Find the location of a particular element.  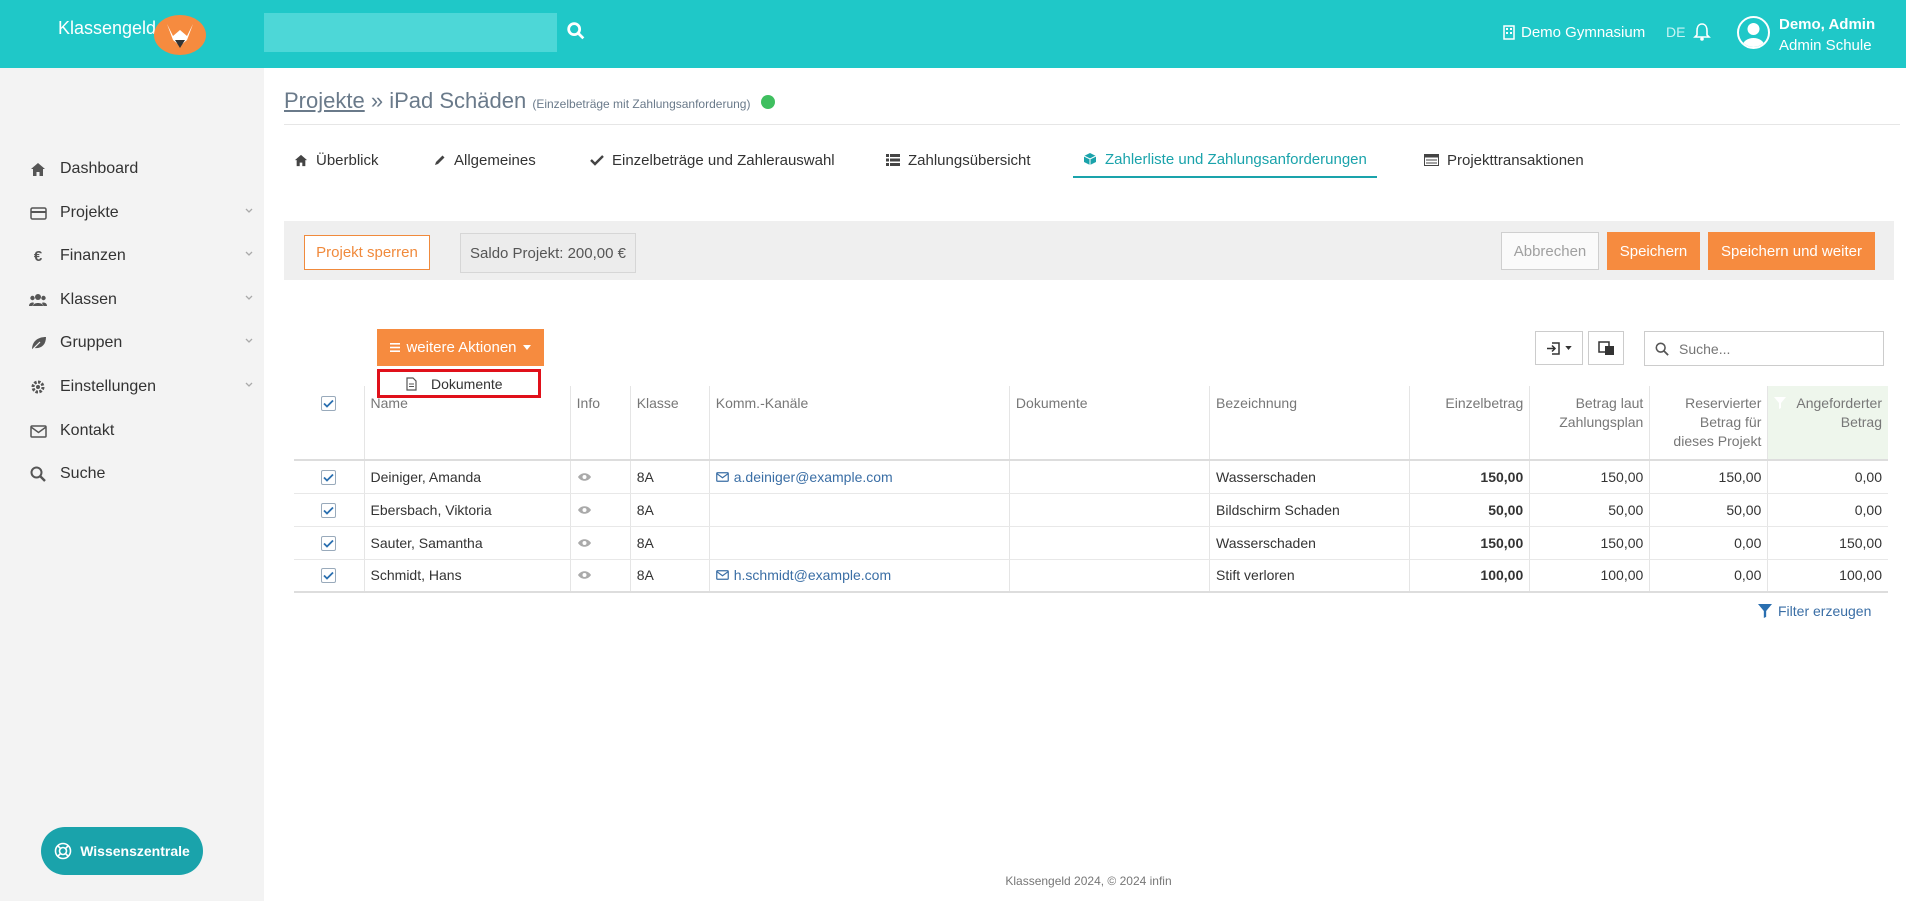

cell-dokumente is located at coordinates (1110, 543).